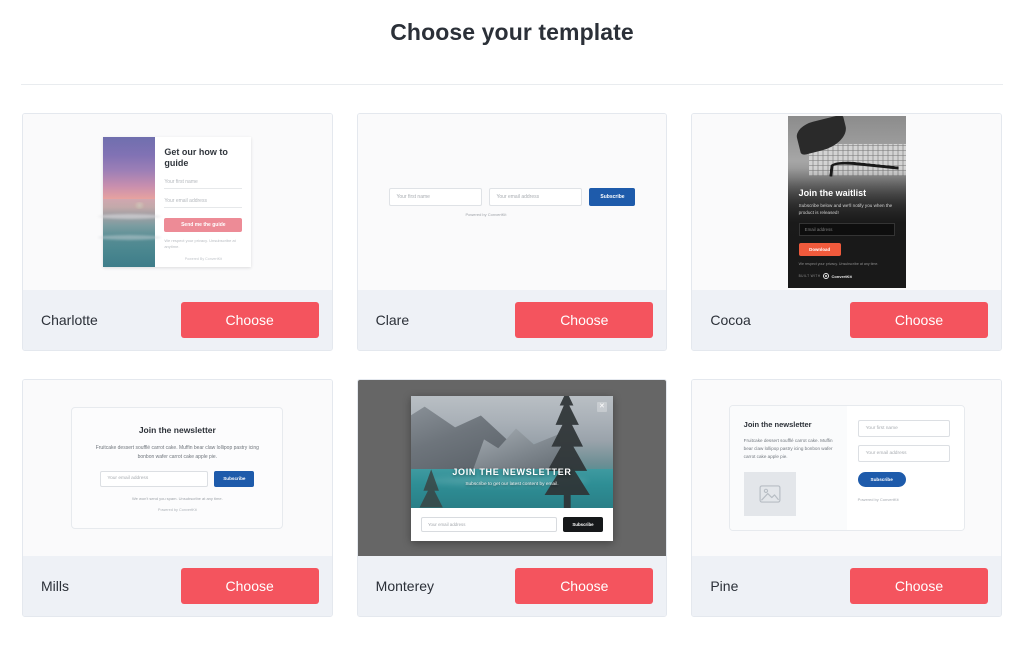 The height and width of the screenshot is (650, 1024). I want to click on monterey-email-field: Your email address, so click(488, 524).